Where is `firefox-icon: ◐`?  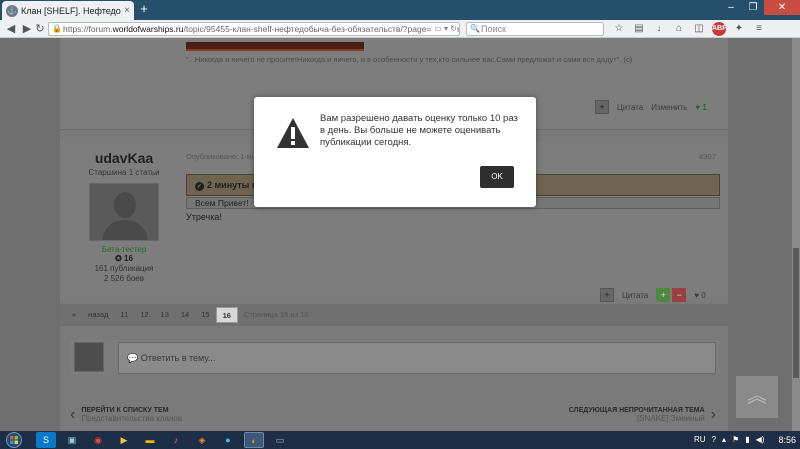 firefox-icon: ◐ is located at coordinates (254, 440).